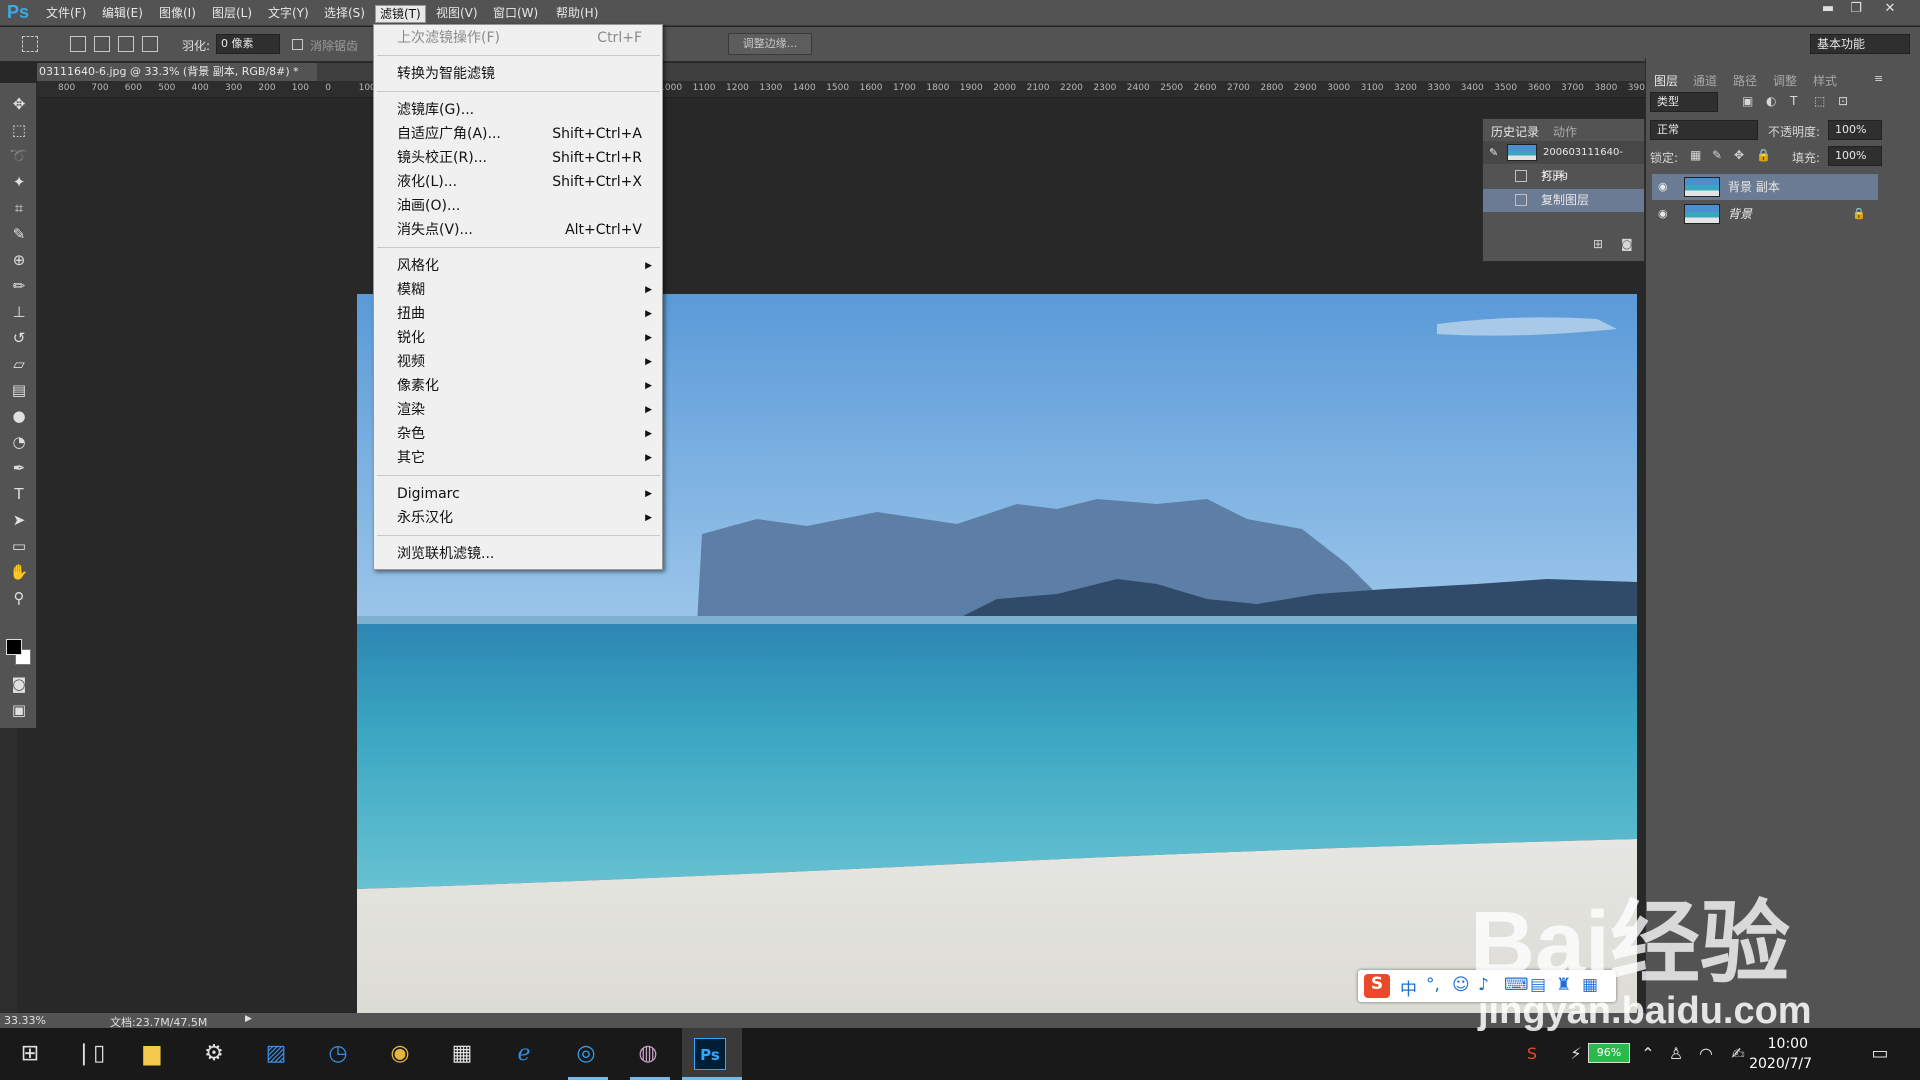  I want to click on opacity-input: 100%, so click(1855, 130).